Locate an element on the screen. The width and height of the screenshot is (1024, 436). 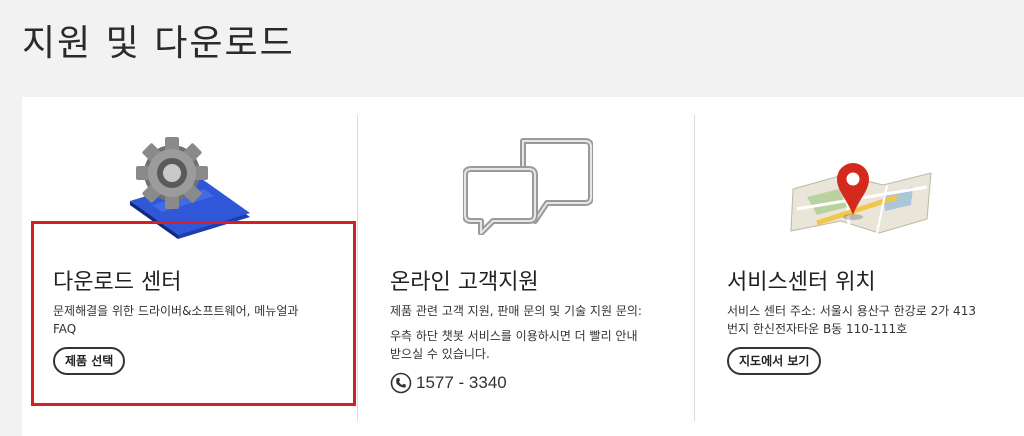
phone-icon is located at coordinates (401, 383).